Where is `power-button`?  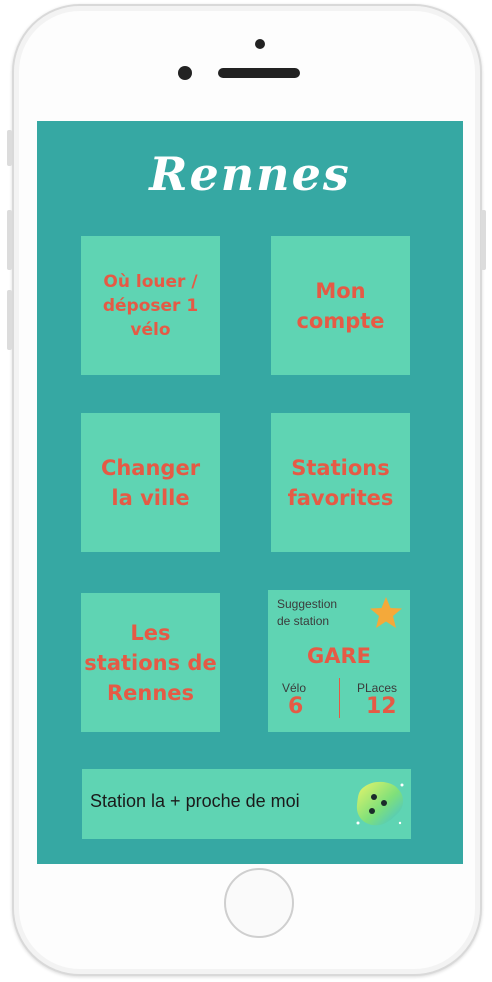
power-button is located at coordinates (483, 240).